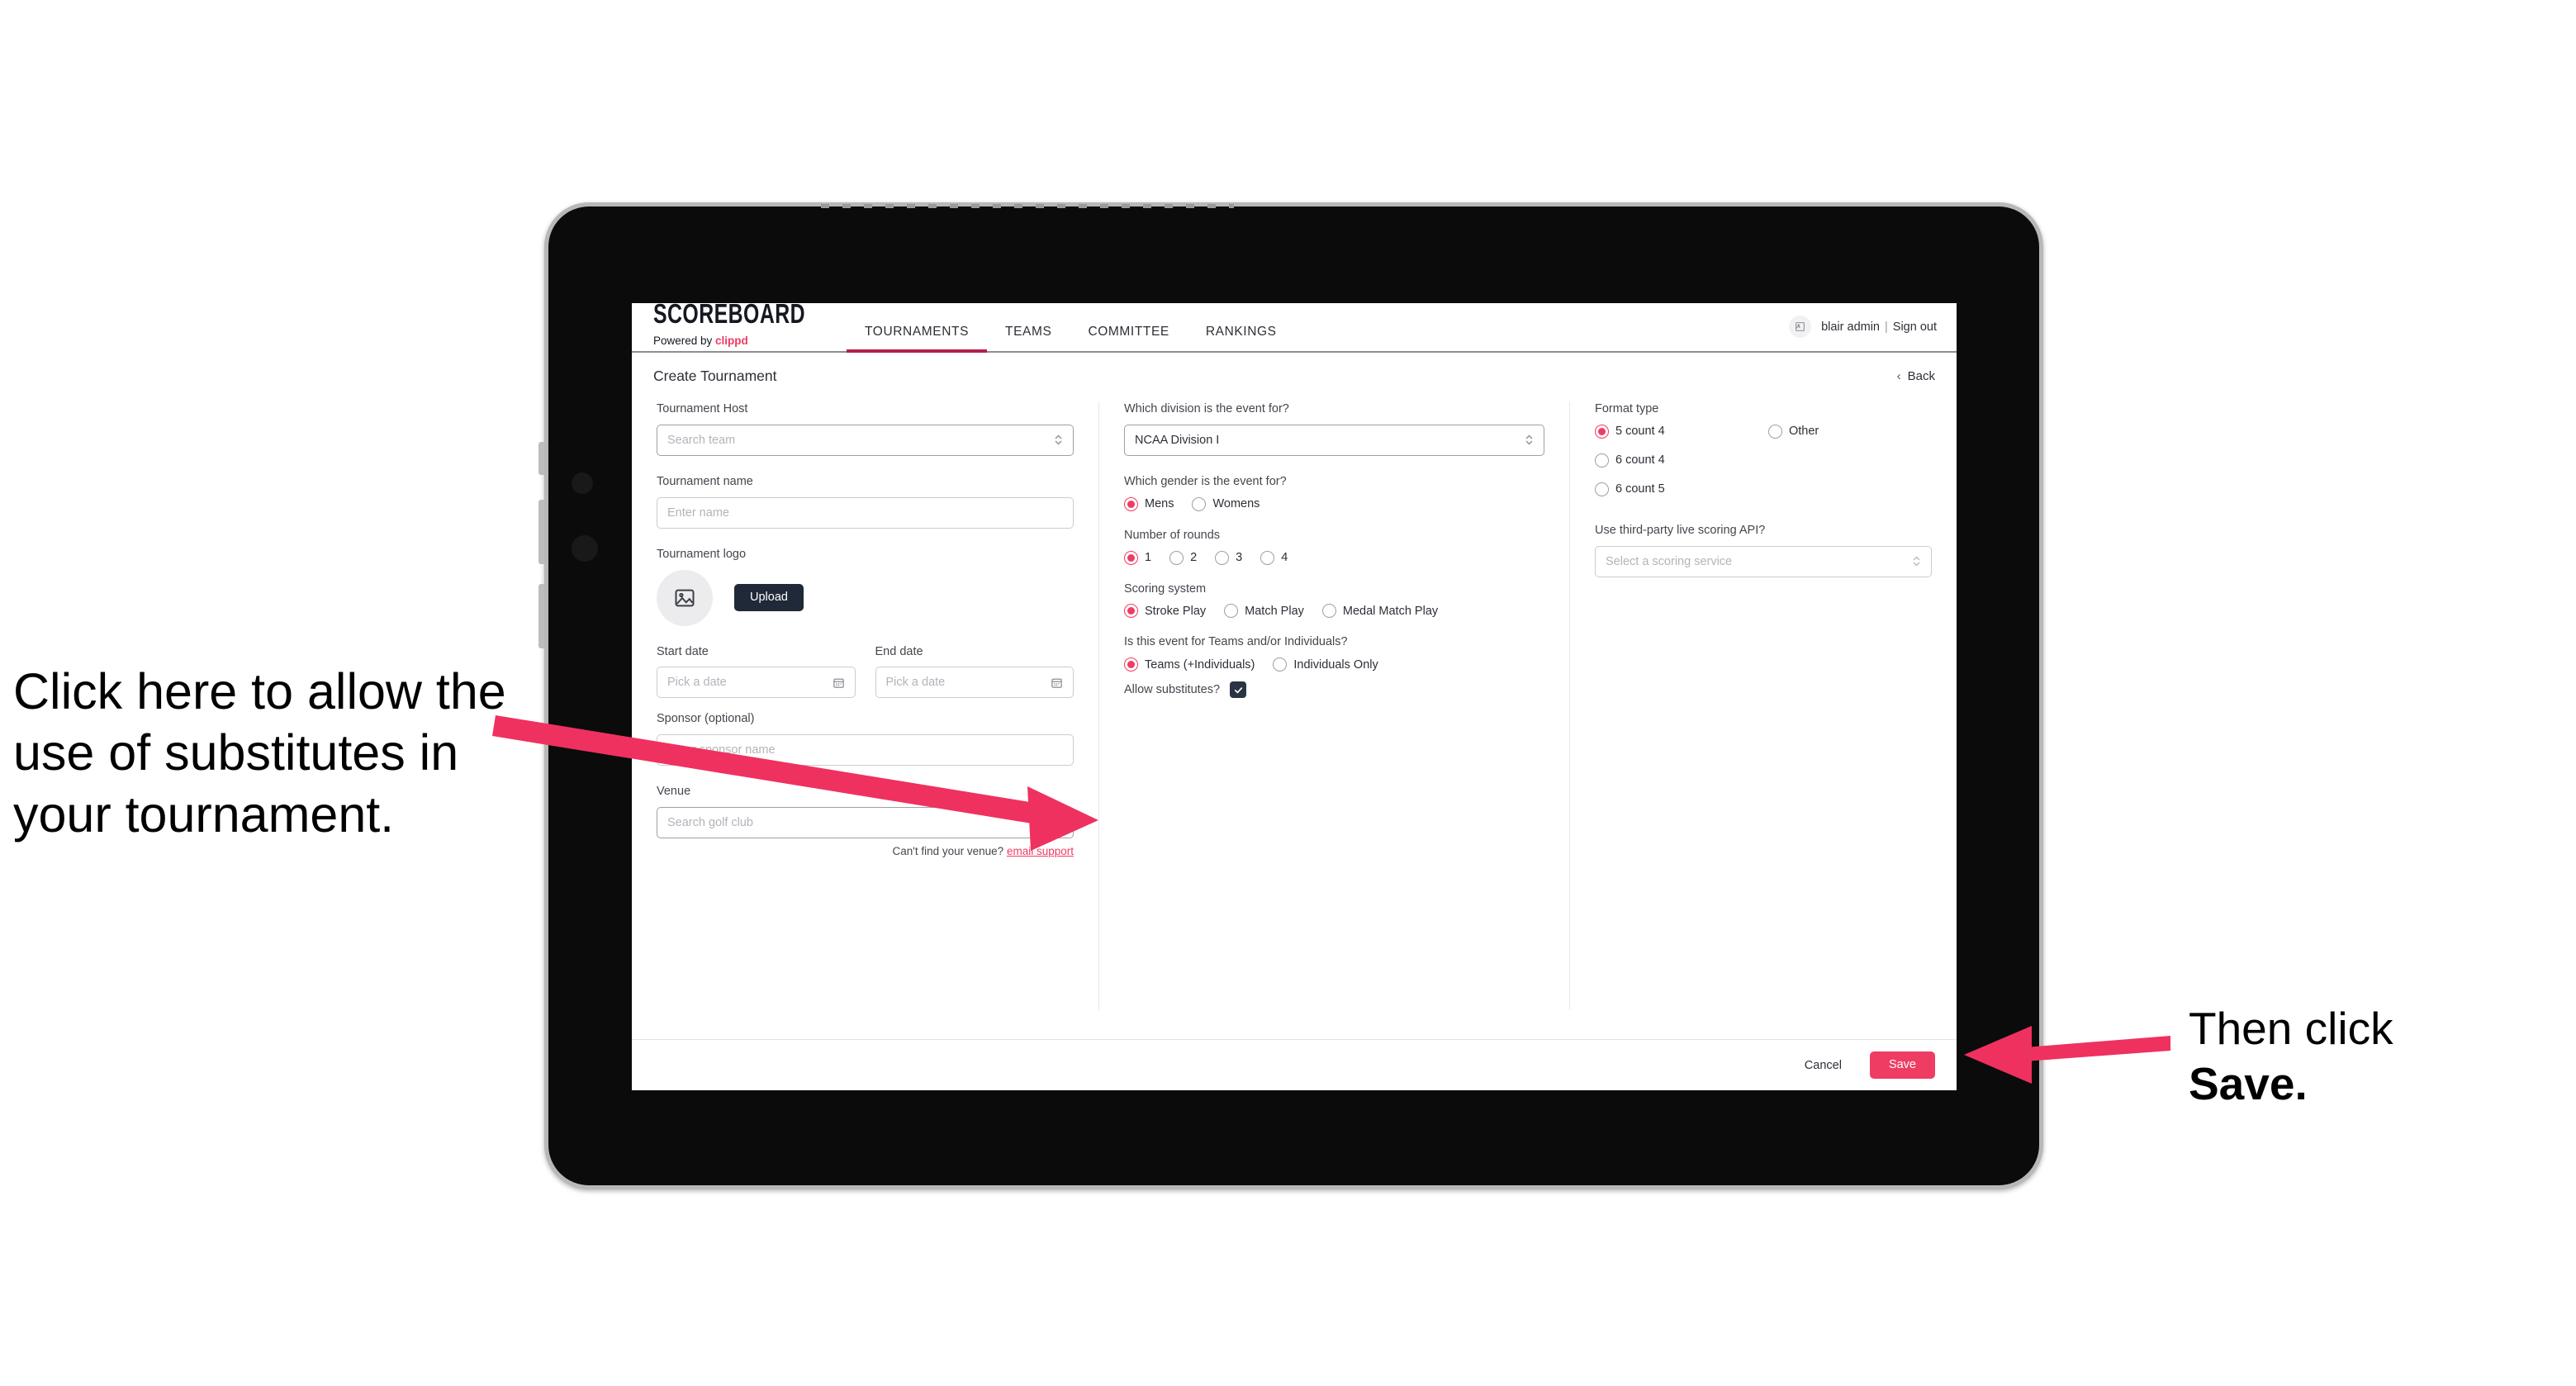  What do you see at coordinates (1850, 327) in the screenshot?
I see `user-name: blair admin` at bounding box center [1850, 327].